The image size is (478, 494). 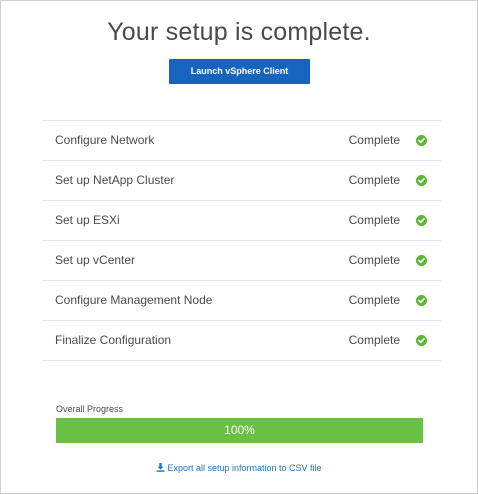 I want to click on progress-percent-text: 100%, so click(x=239, y=430).